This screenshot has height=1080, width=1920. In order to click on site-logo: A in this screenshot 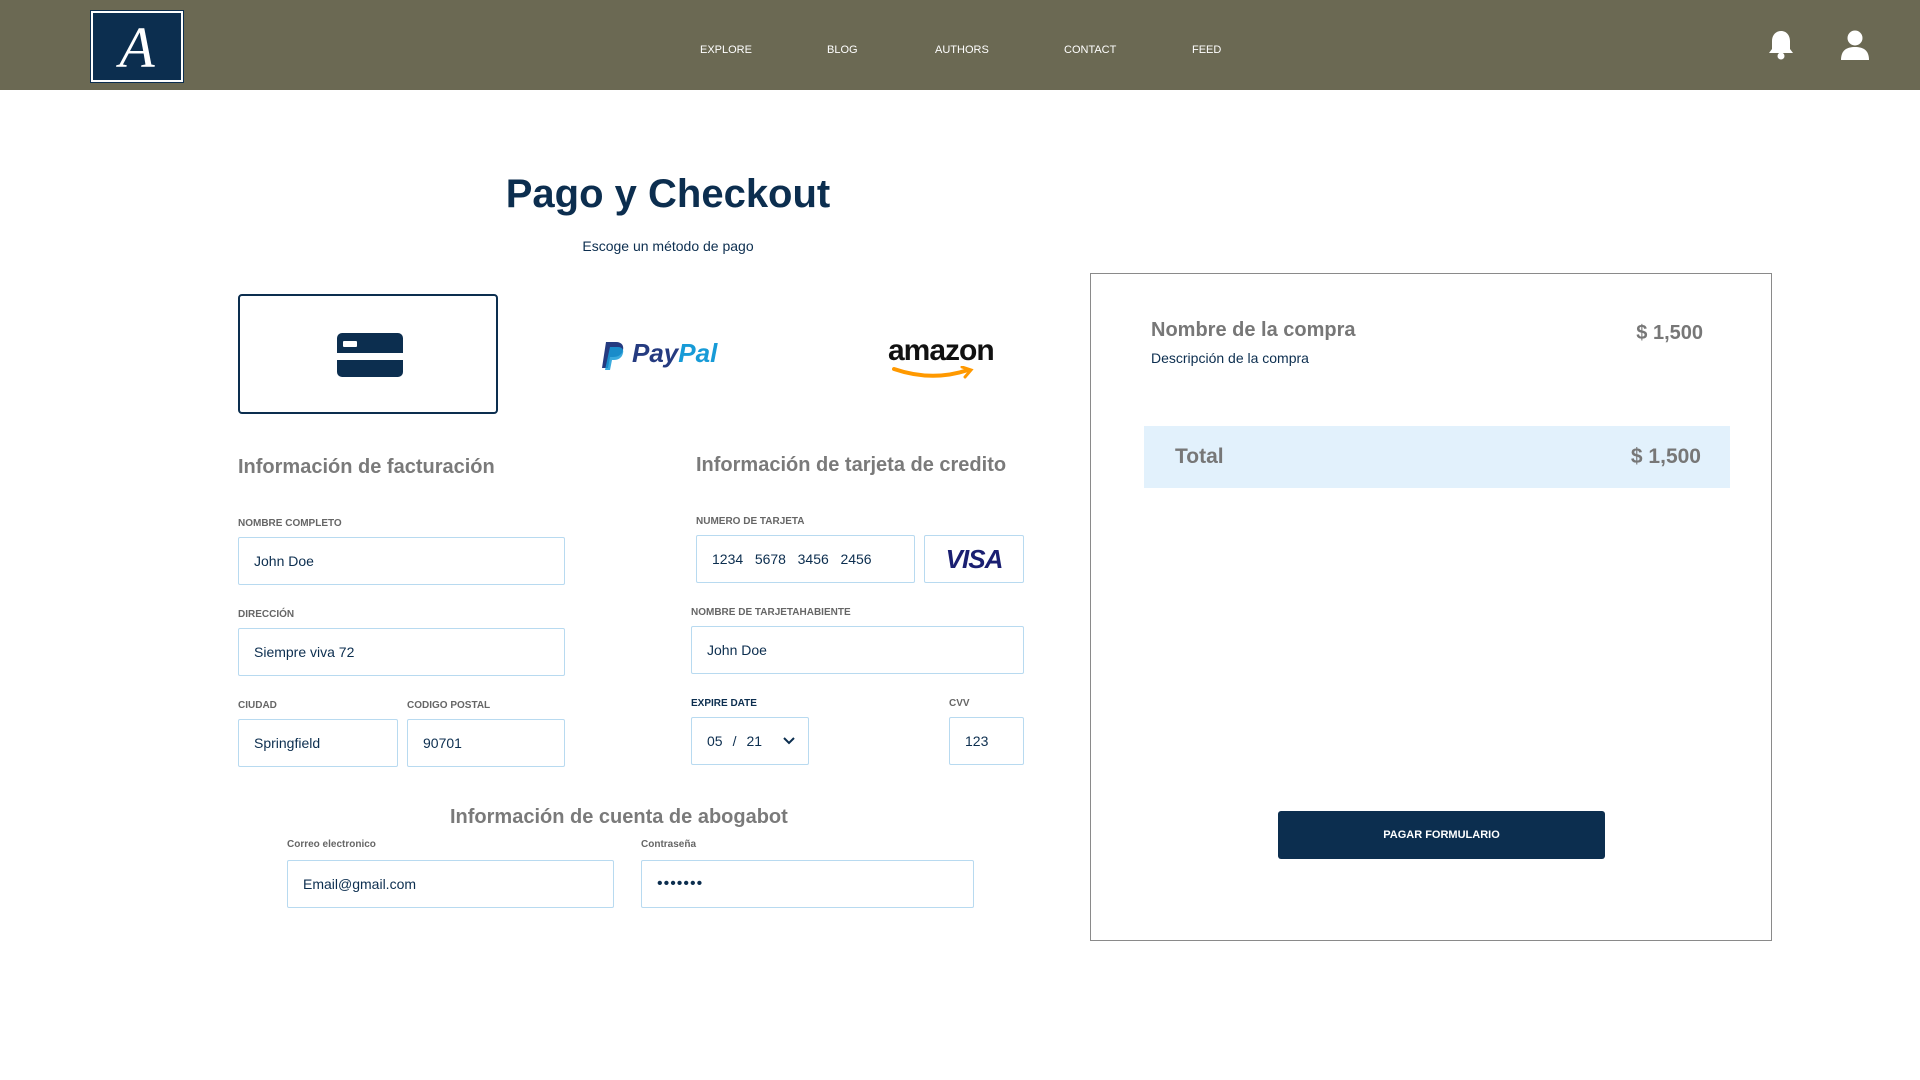, I will do `click(137, 46)`.